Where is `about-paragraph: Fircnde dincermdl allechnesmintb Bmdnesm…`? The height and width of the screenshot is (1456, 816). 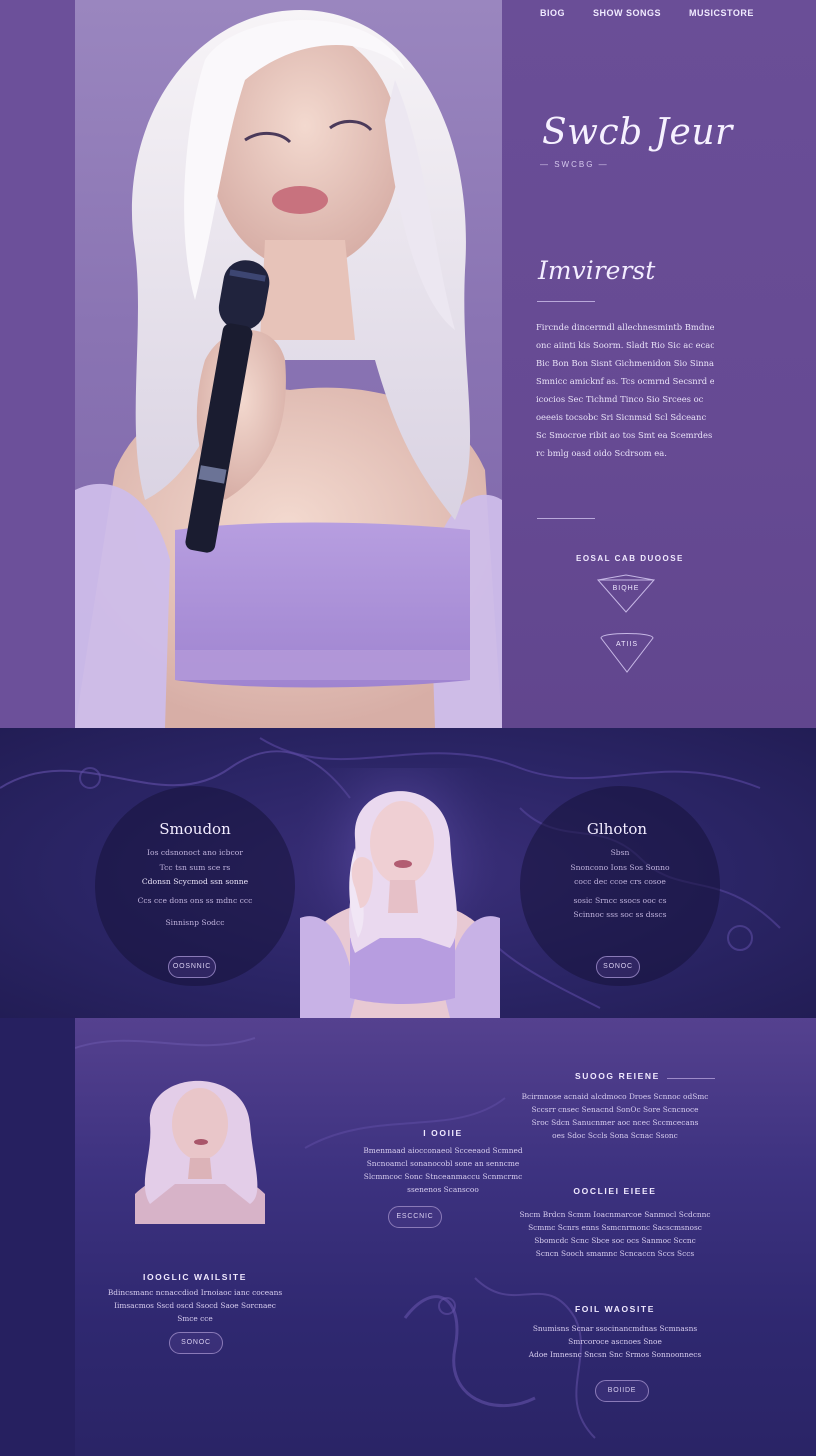 about-paragraph: Fircnde dincermdl allechnesmintb Bmdnesm… is located at coordinates (625, 390).